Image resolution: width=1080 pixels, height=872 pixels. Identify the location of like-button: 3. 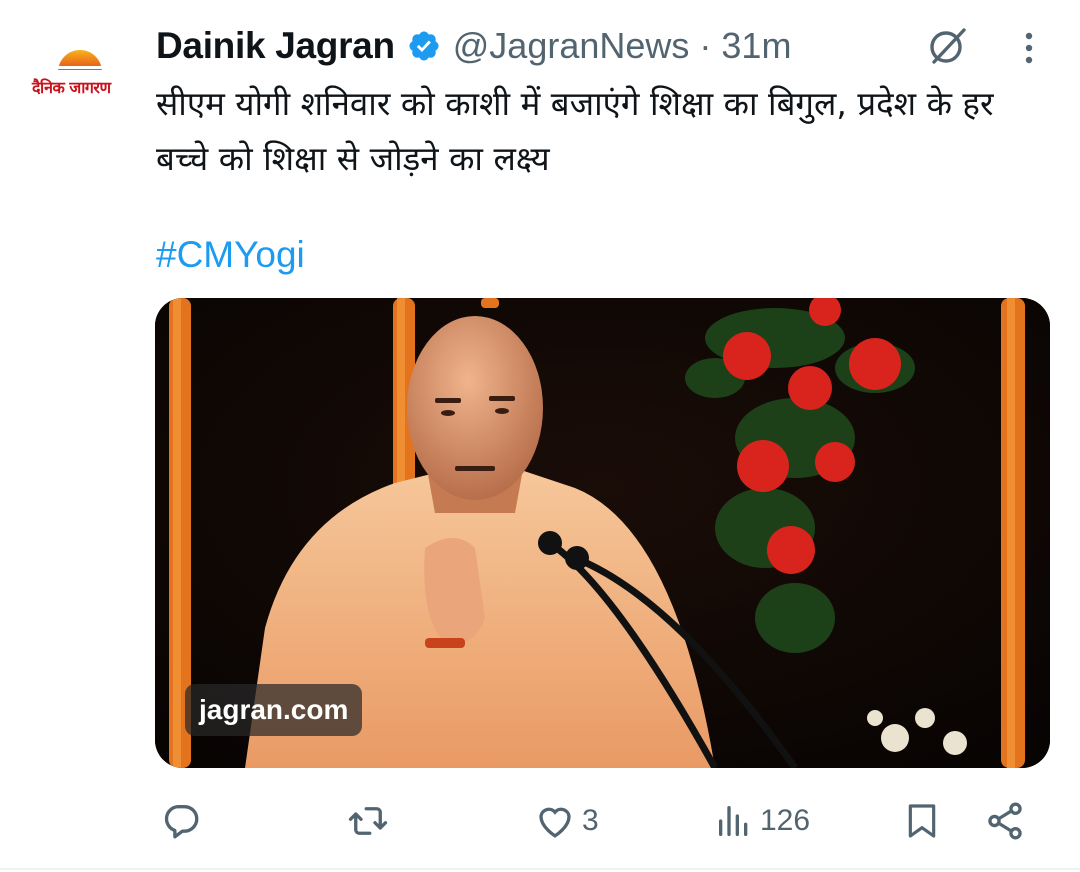
(566, 821).